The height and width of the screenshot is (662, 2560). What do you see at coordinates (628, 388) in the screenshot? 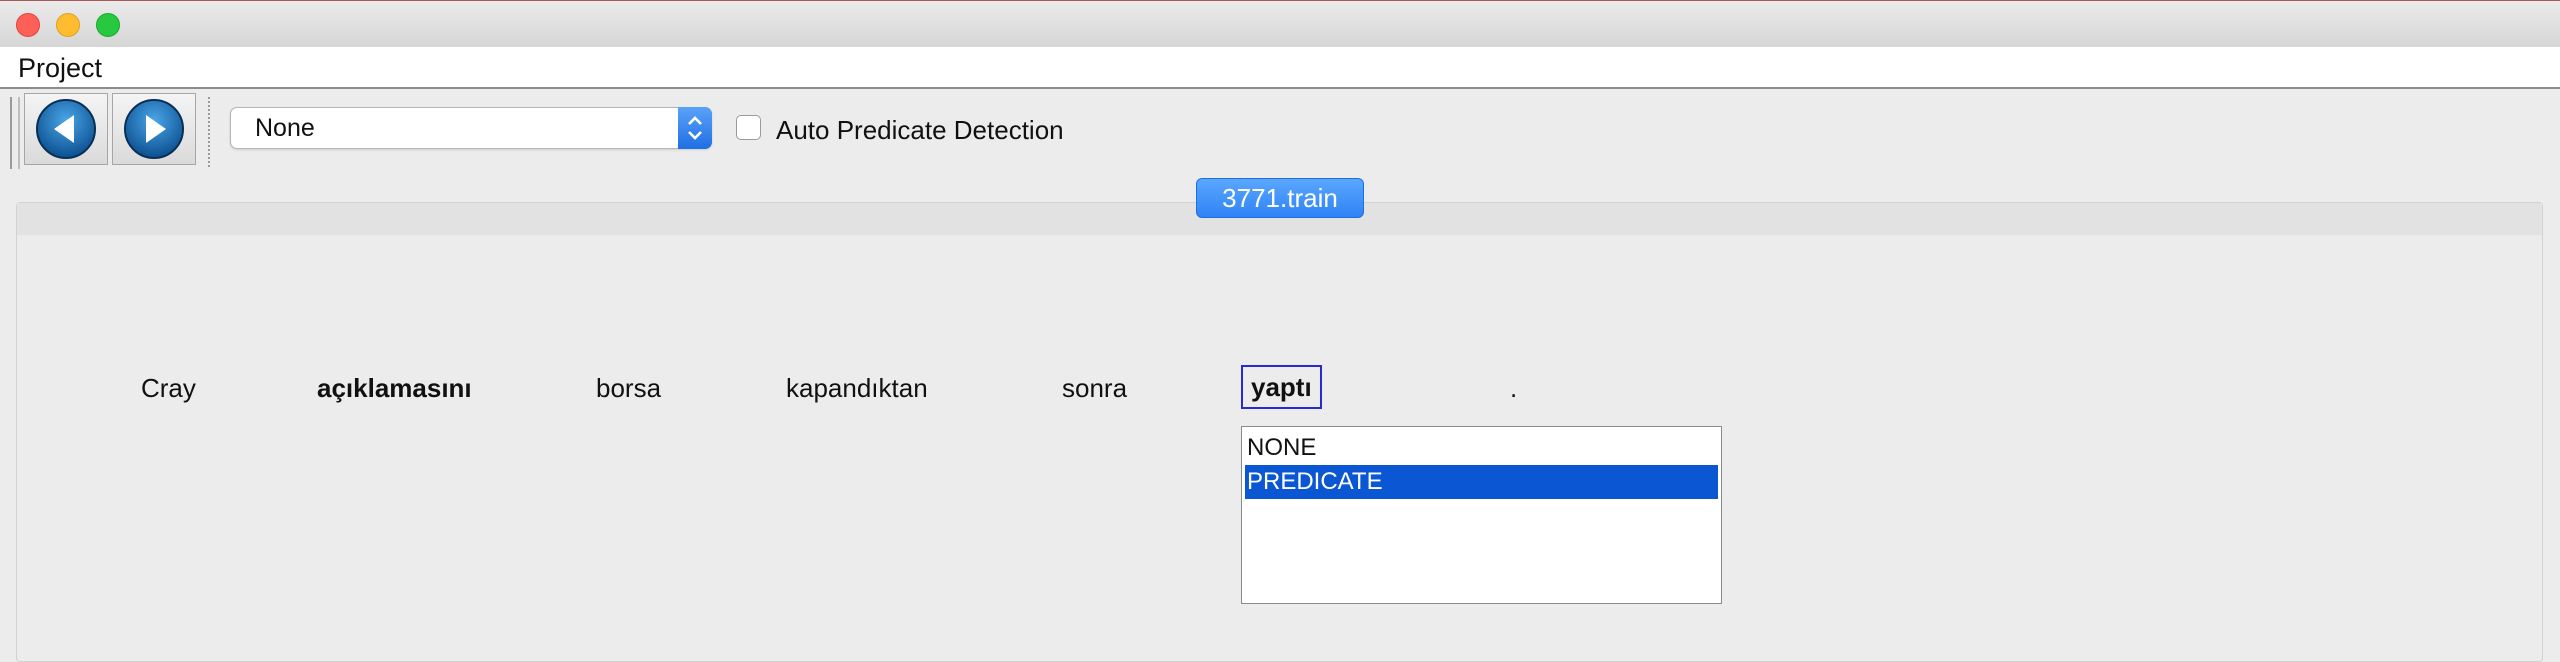
I see `word-token: borsa` at bounding box center [628, 388].